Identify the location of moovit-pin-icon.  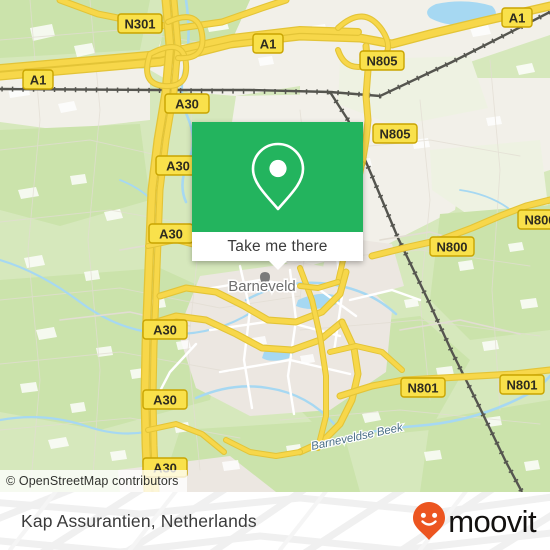
(429, 521).